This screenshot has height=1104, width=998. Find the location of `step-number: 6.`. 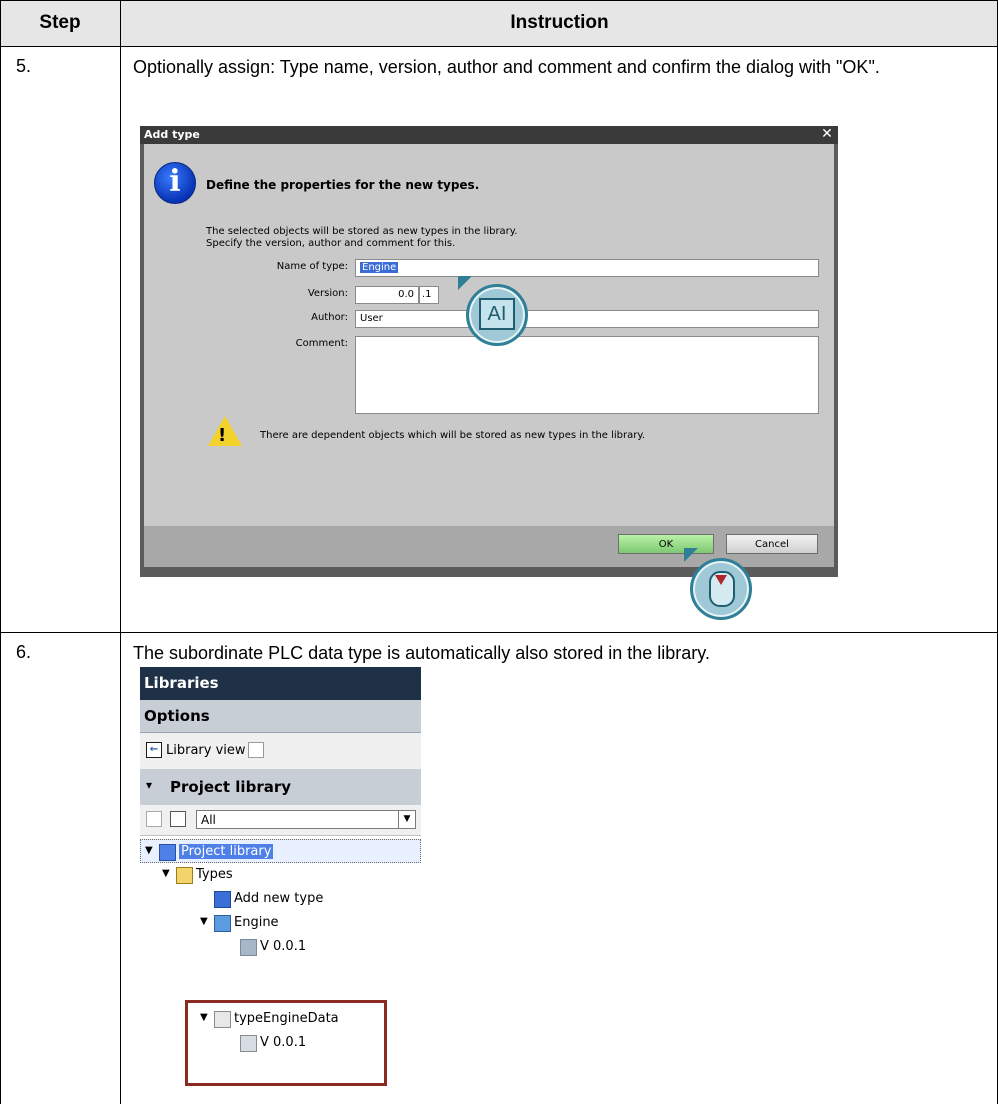

step-number: 6. is located at coordinates (24, 652).